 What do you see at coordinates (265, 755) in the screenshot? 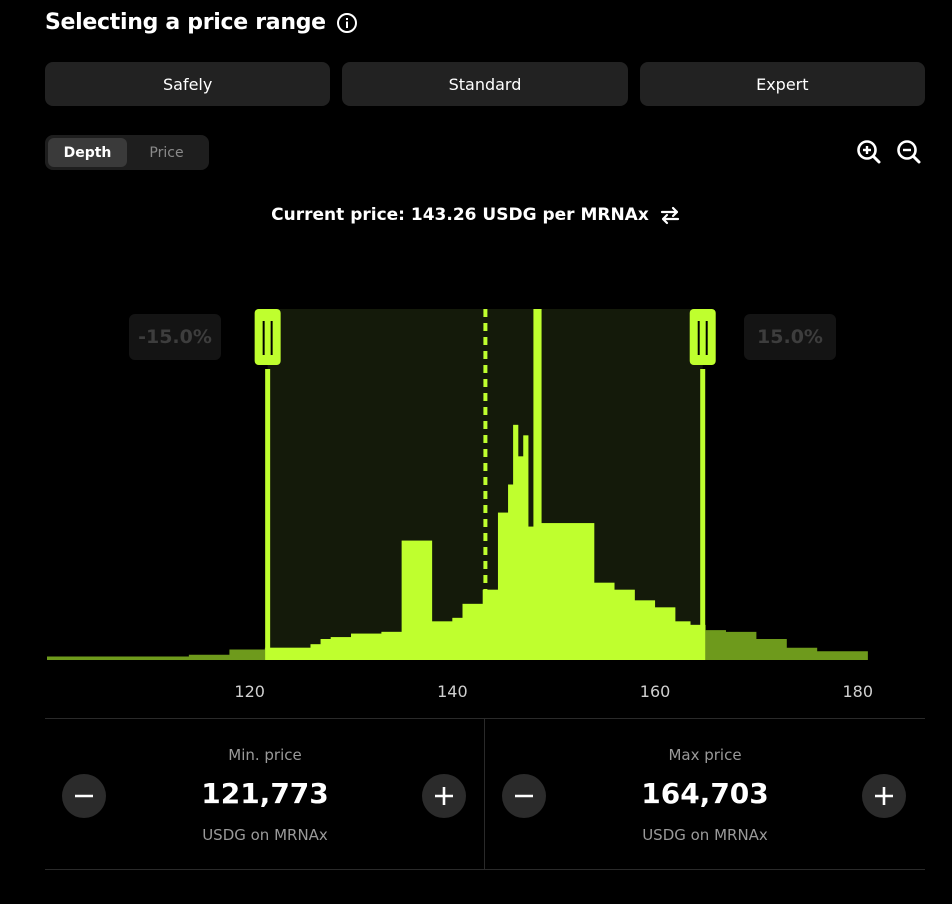
I see `min-price-label: Min. price` at bounding box center [265, 755].